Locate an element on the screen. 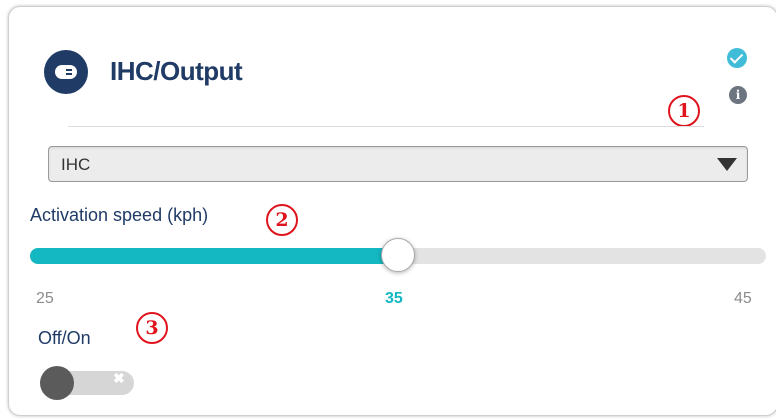  slider-value-label: 35 is located at coordinates (394, 298).